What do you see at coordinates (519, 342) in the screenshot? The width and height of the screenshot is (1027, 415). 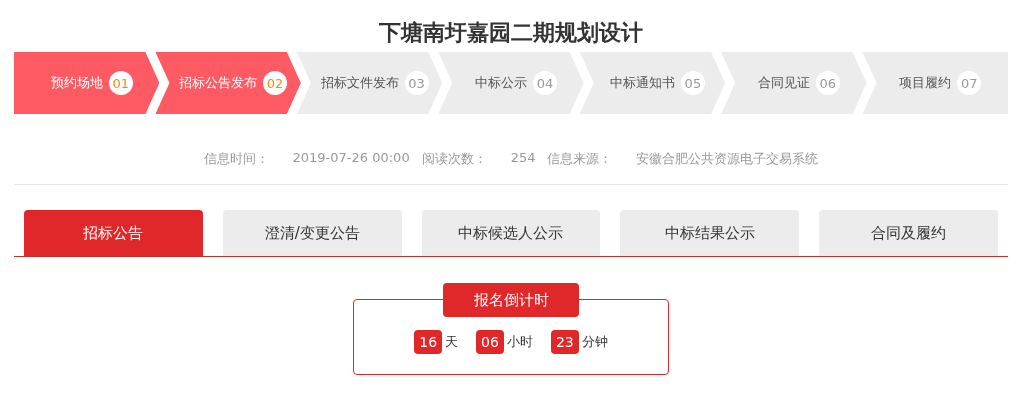 I see `countdown-unit: 小时` at bounding box center [519, 342].